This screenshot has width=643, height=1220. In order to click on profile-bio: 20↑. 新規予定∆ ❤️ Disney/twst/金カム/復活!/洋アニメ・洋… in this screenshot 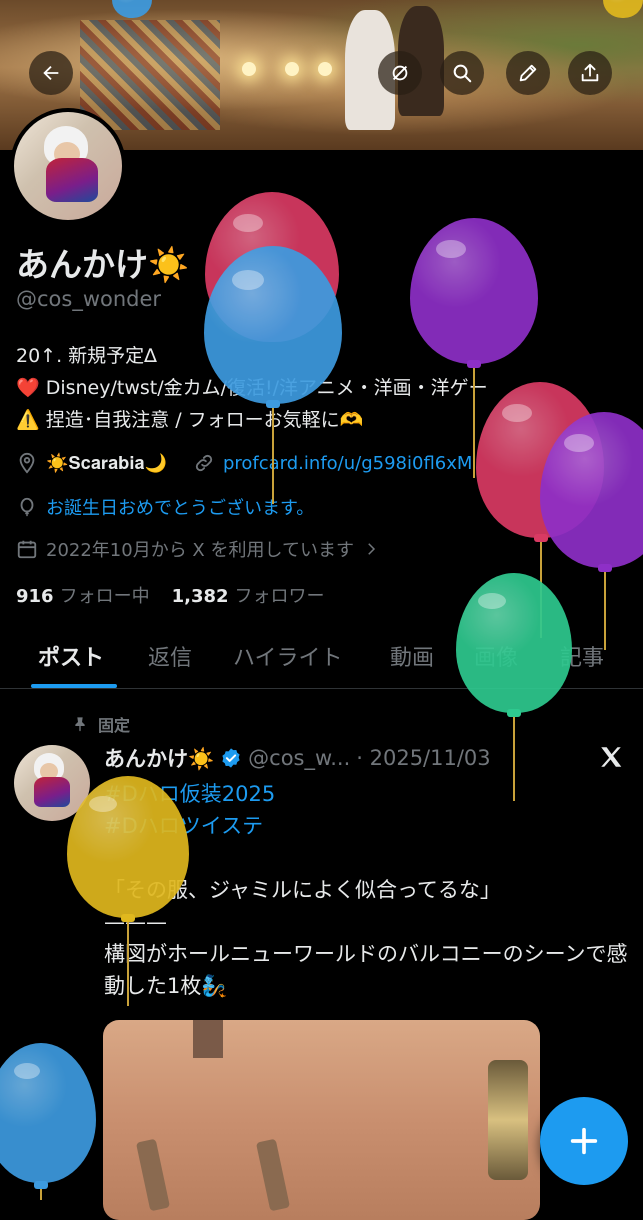, I will do `click(326, 388)`.